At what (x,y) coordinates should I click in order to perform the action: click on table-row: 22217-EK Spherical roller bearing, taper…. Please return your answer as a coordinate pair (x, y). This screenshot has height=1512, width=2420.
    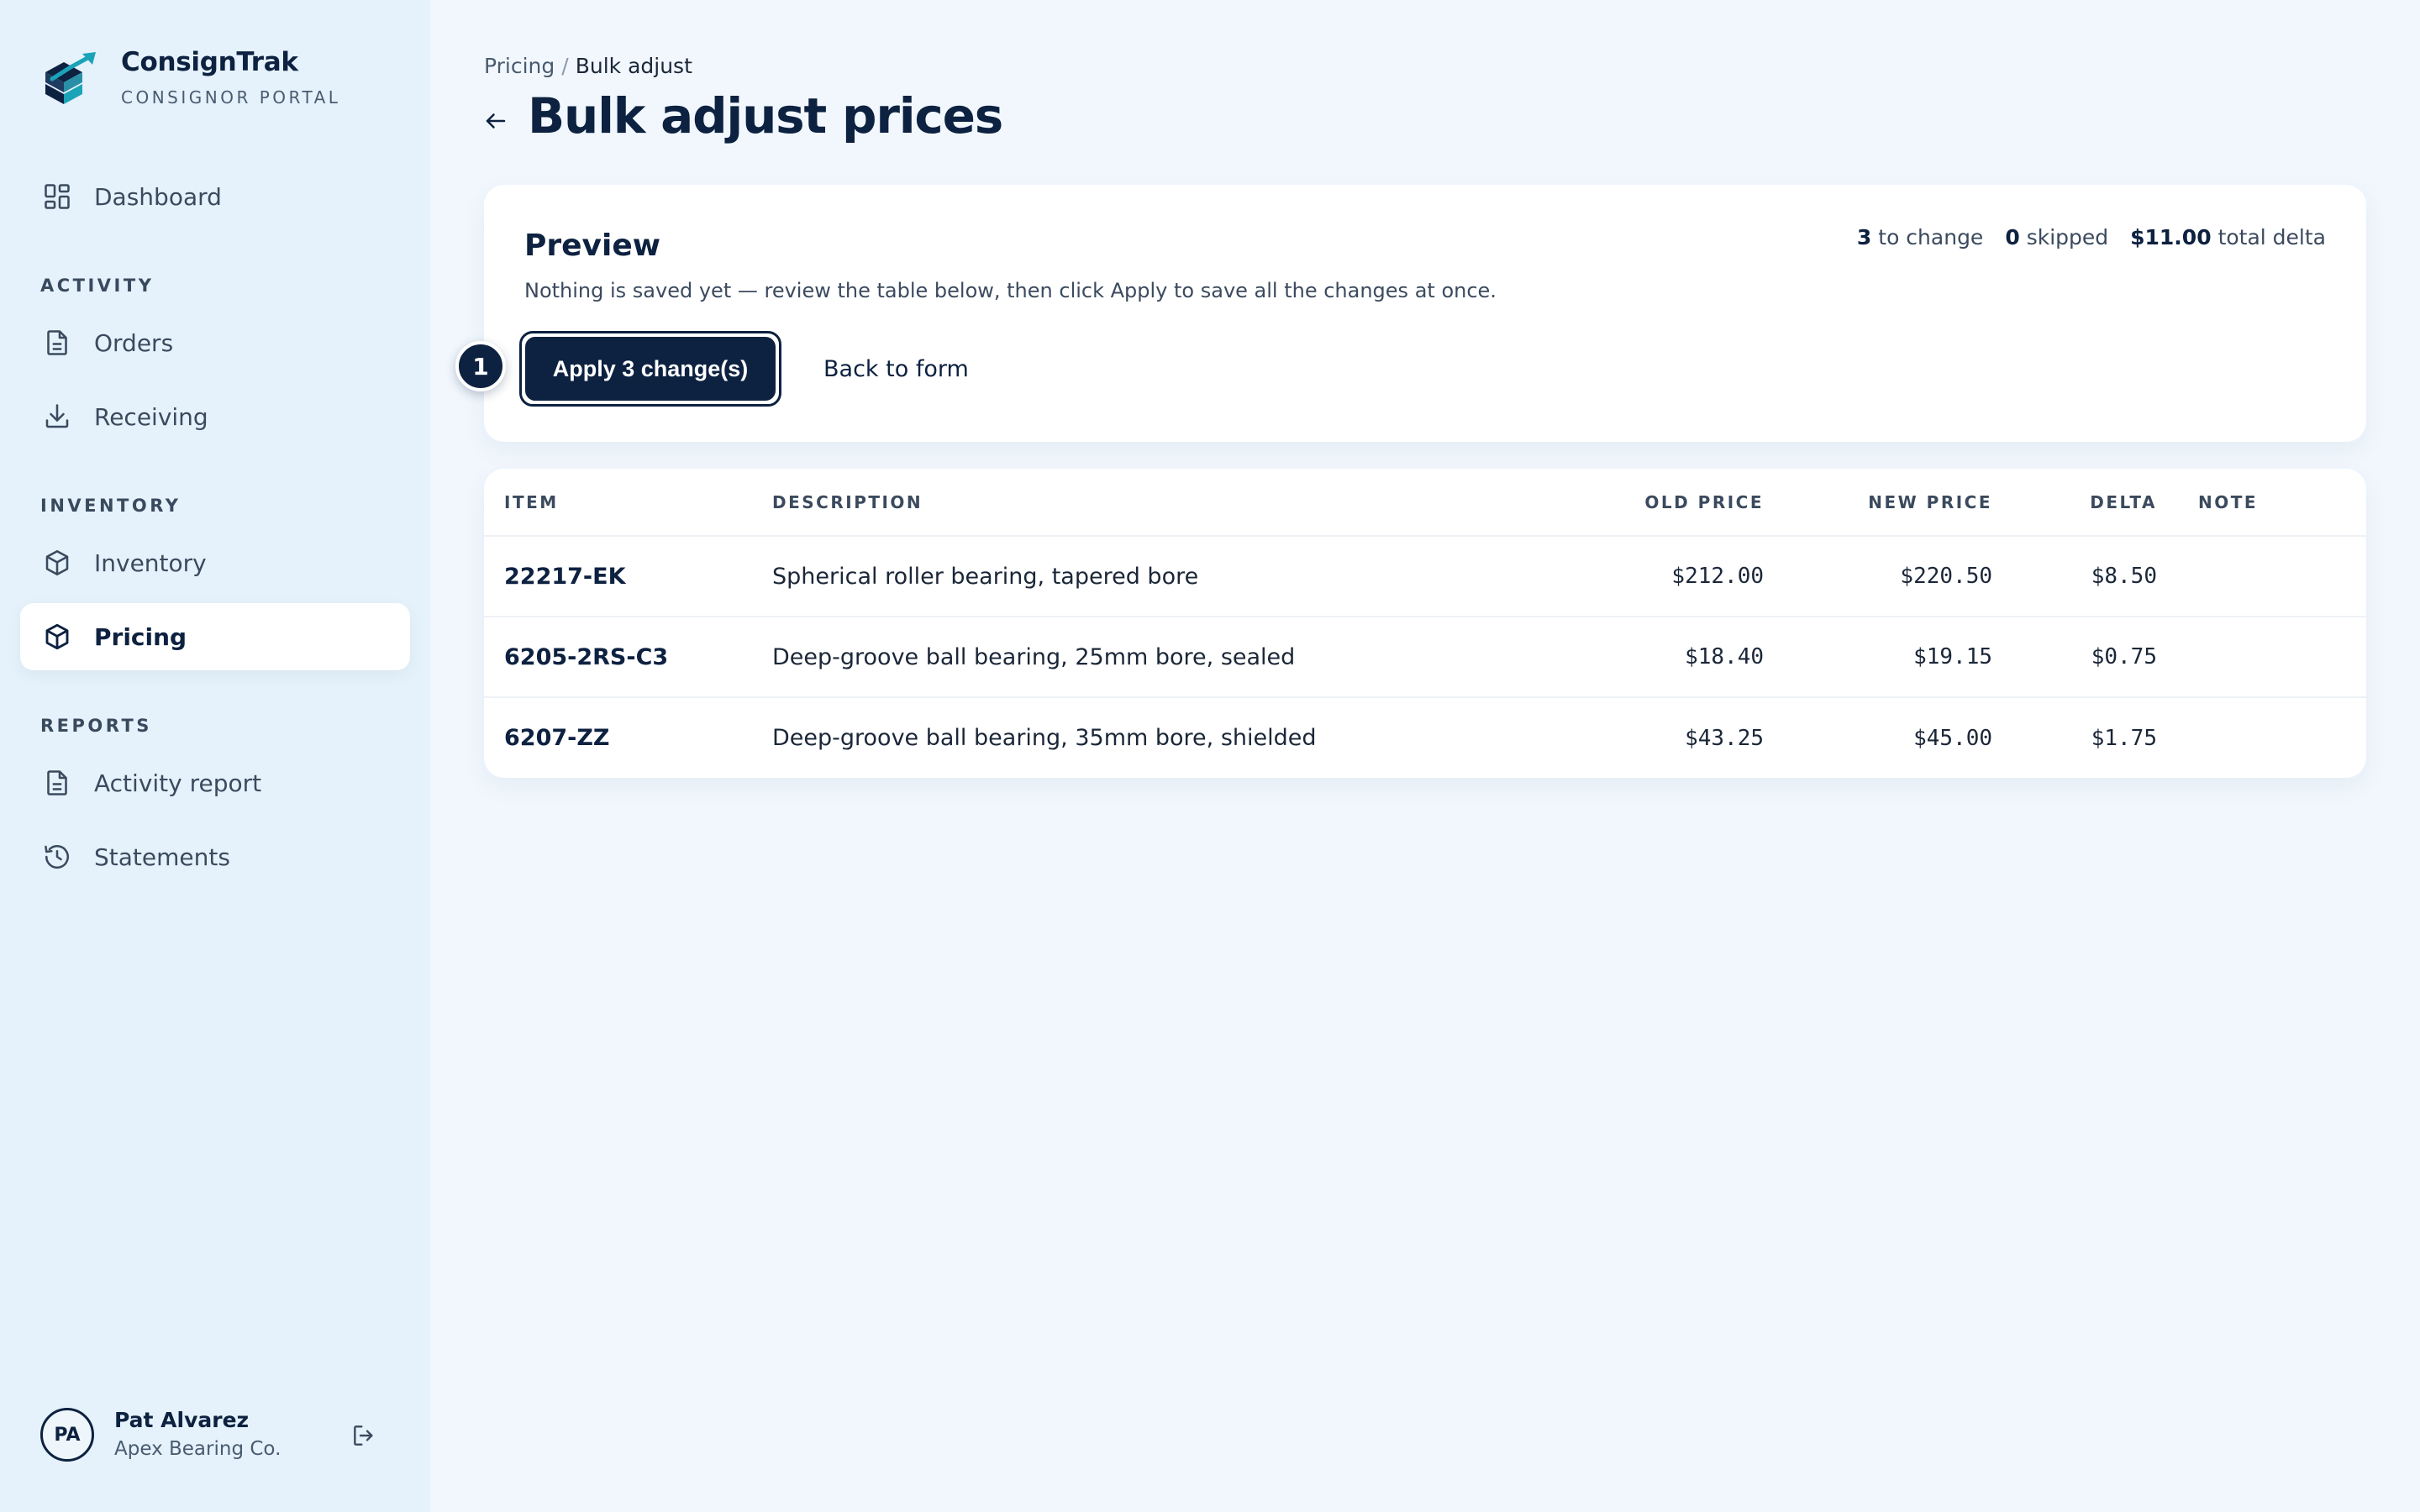
    Looking at the image, I should click on (1425, 576).